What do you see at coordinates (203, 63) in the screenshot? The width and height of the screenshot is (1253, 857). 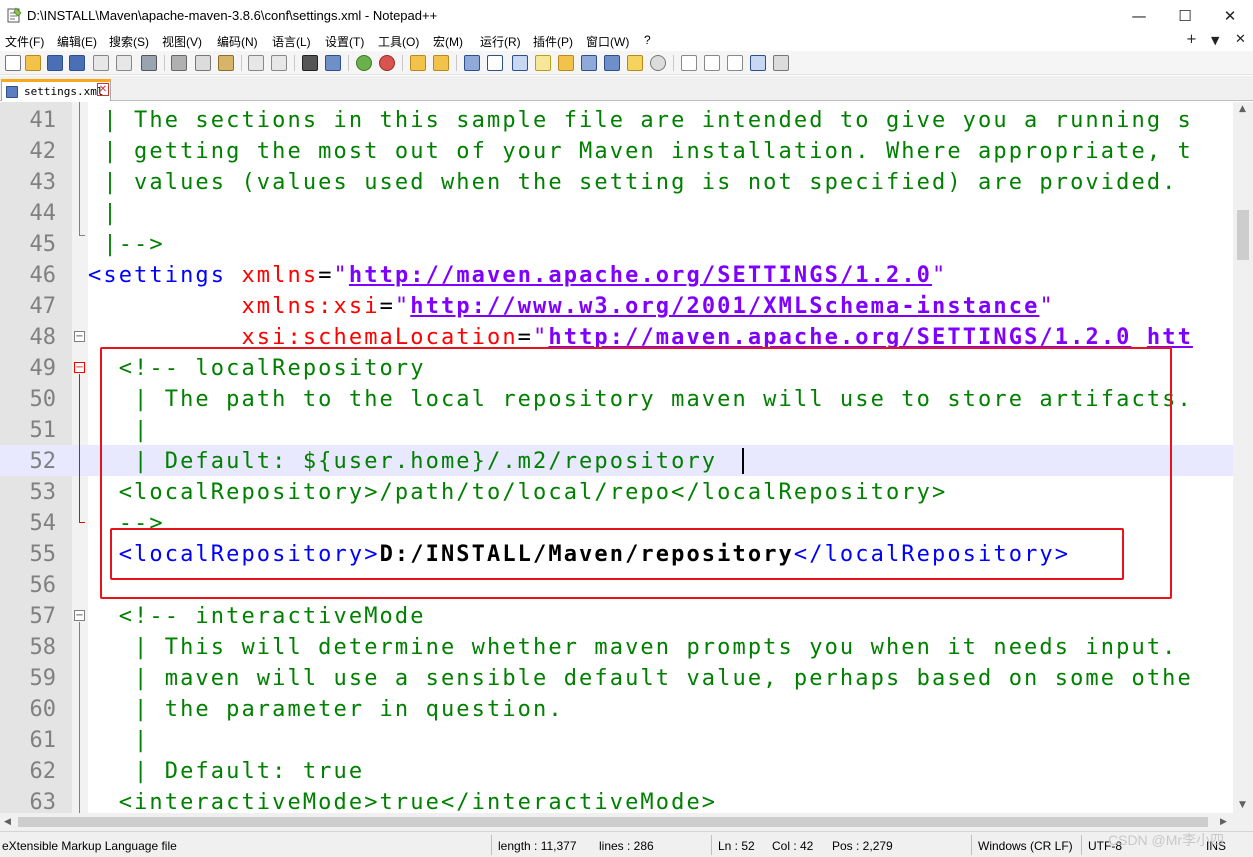 I see `copy-icon` at bounding box center [203, 63].